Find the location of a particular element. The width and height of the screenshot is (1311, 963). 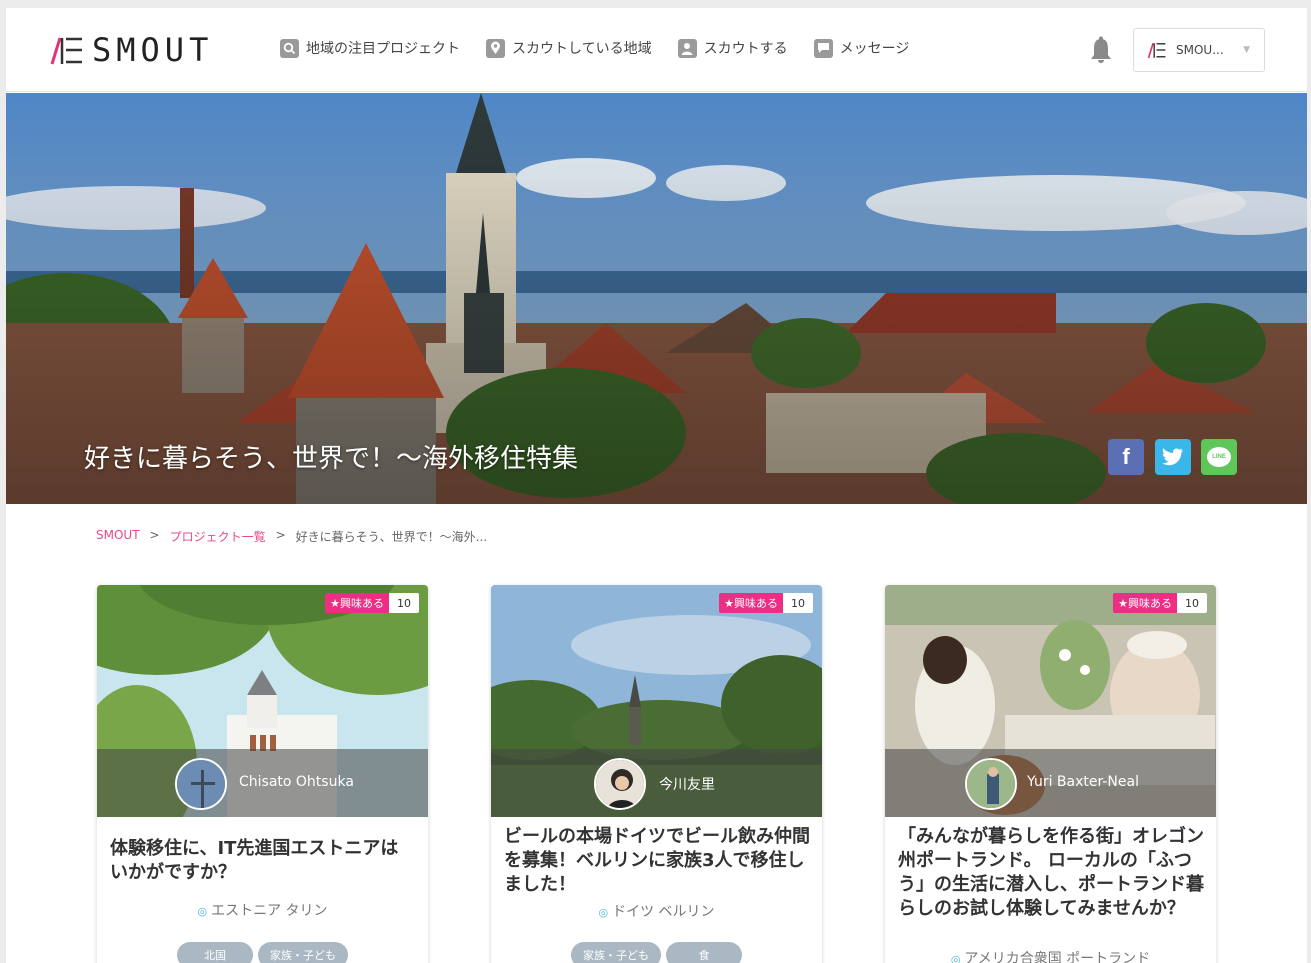

tag-list: 家族・子ども 食 is located at coordinates (656, 952).